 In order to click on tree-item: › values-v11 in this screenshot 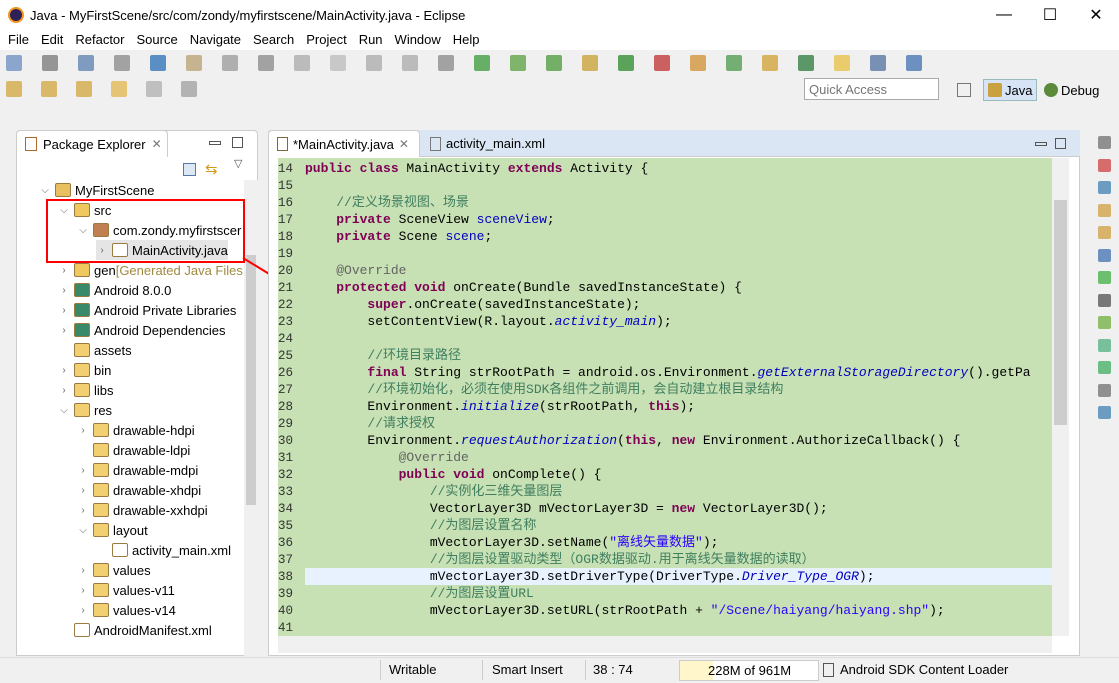, I will do `click(126, 590)`.